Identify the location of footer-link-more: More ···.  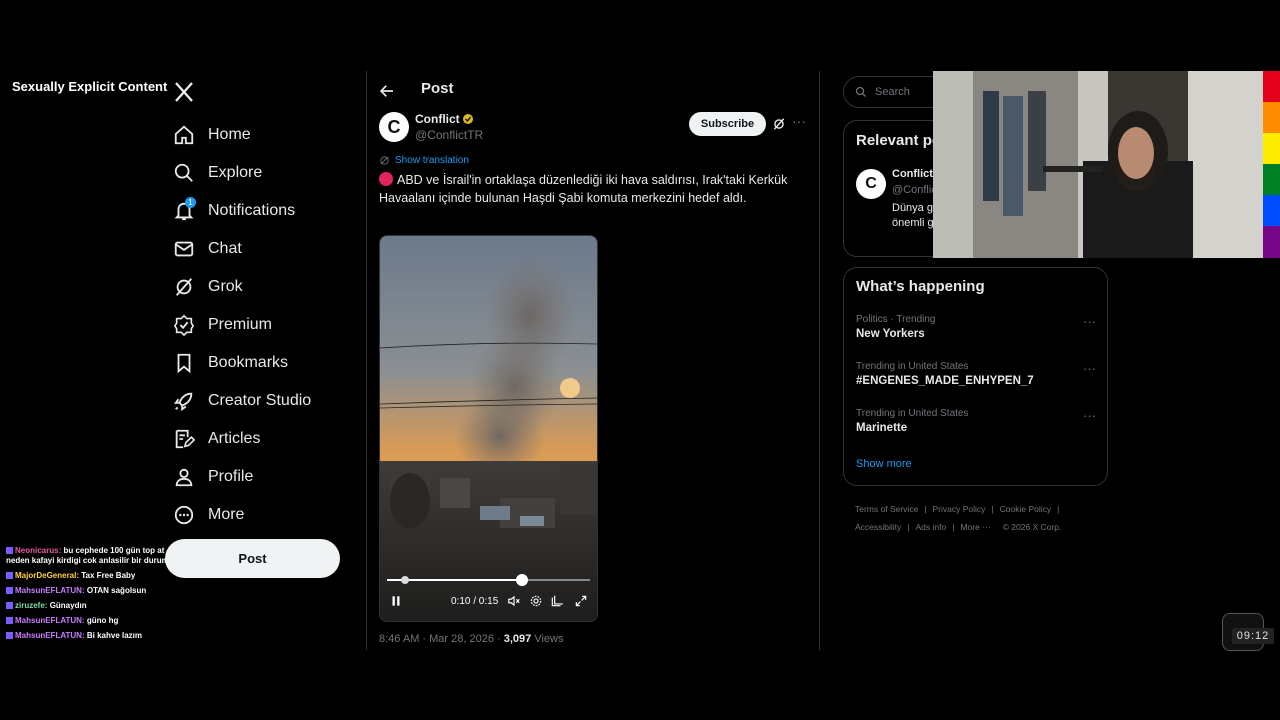
(975, 527).